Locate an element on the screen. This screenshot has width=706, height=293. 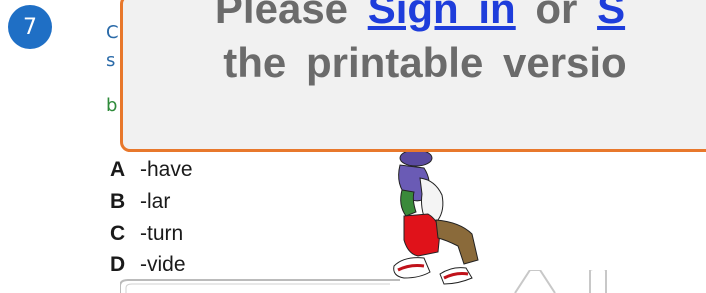
option-letter: B is located at coordinates (118, 201).